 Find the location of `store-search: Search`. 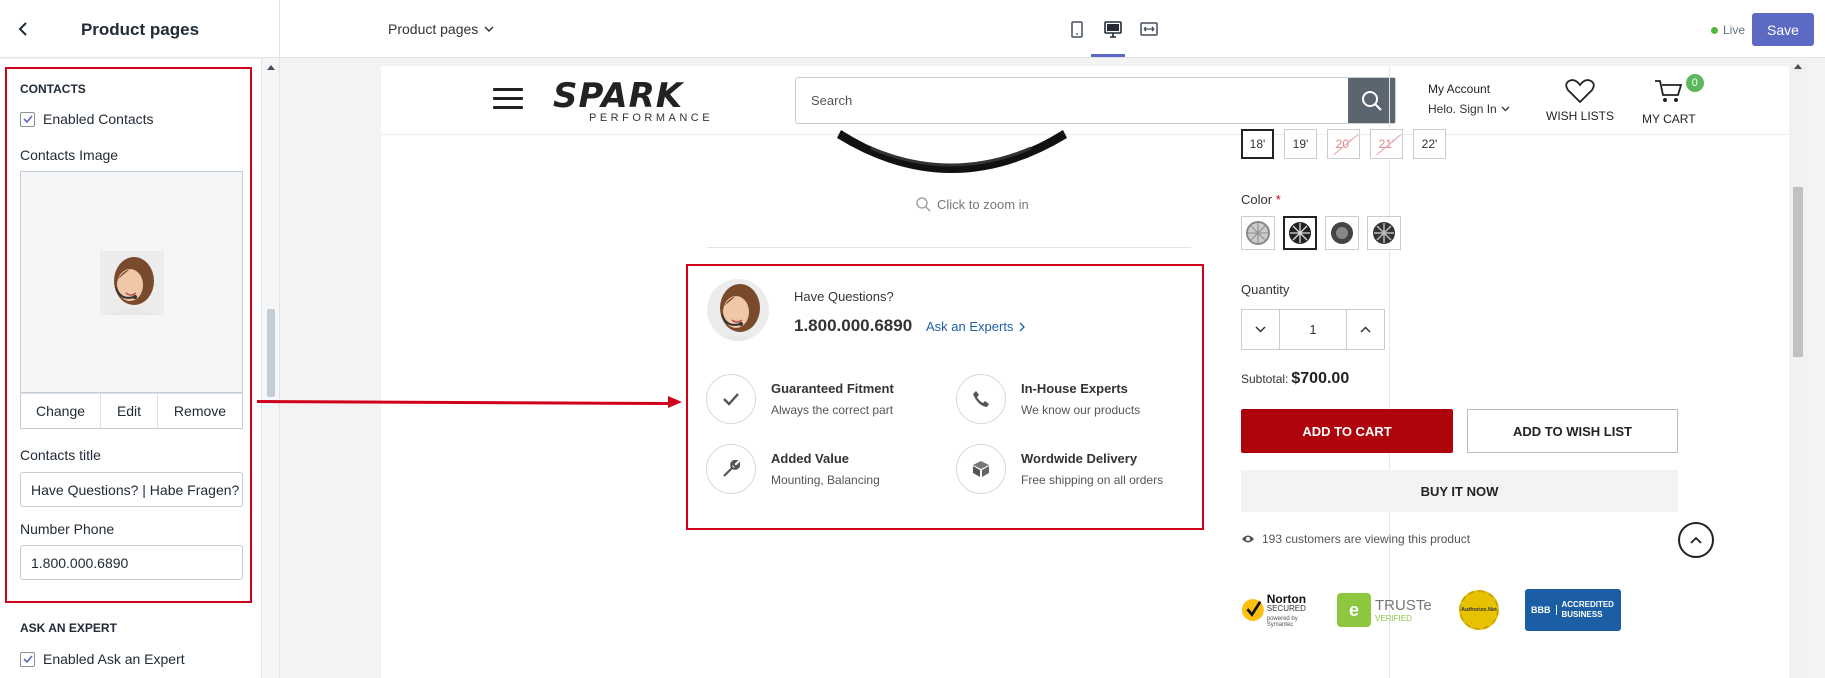

store-search: Search is located at coordinates (1095, 100).